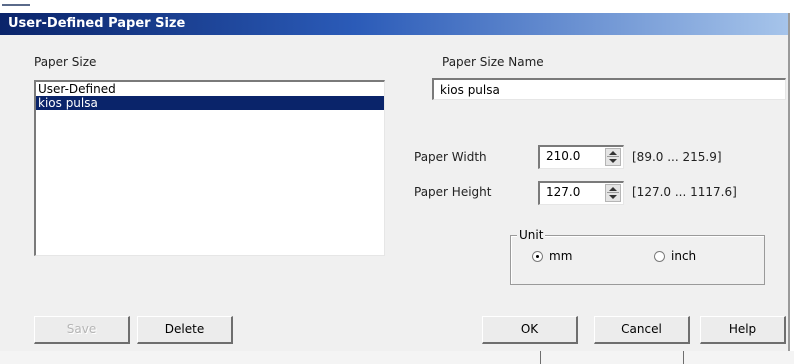 This screenshot has height=364, width=794. What do you see at coordinates (82, 330) in the screenshot?
I see `save-button: Save` at bounding box center [82, 330].